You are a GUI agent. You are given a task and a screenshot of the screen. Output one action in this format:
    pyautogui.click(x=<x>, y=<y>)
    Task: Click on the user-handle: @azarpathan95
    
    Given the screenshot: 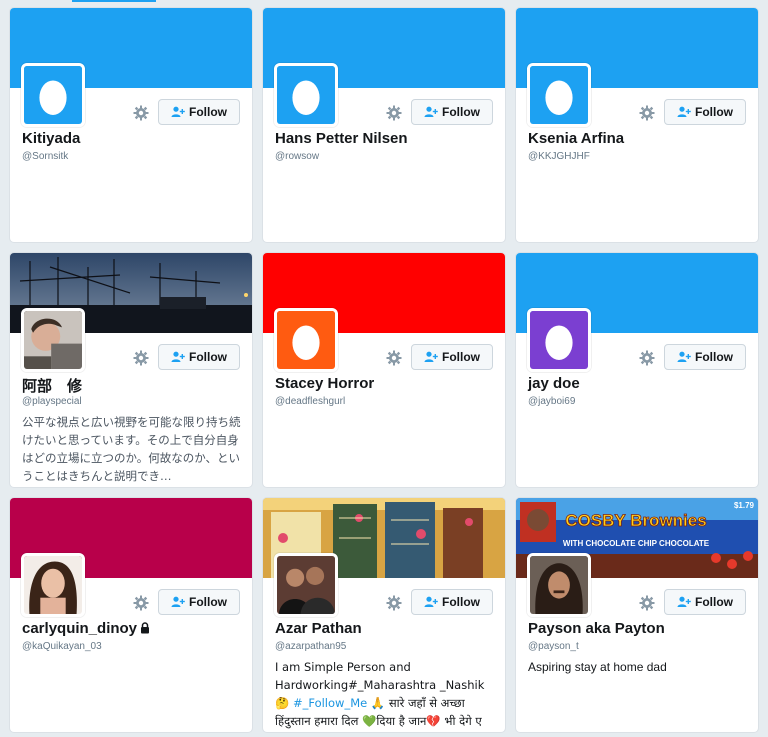 What is the action you would take?
    pyautogui.click(x=310, y=646)
    